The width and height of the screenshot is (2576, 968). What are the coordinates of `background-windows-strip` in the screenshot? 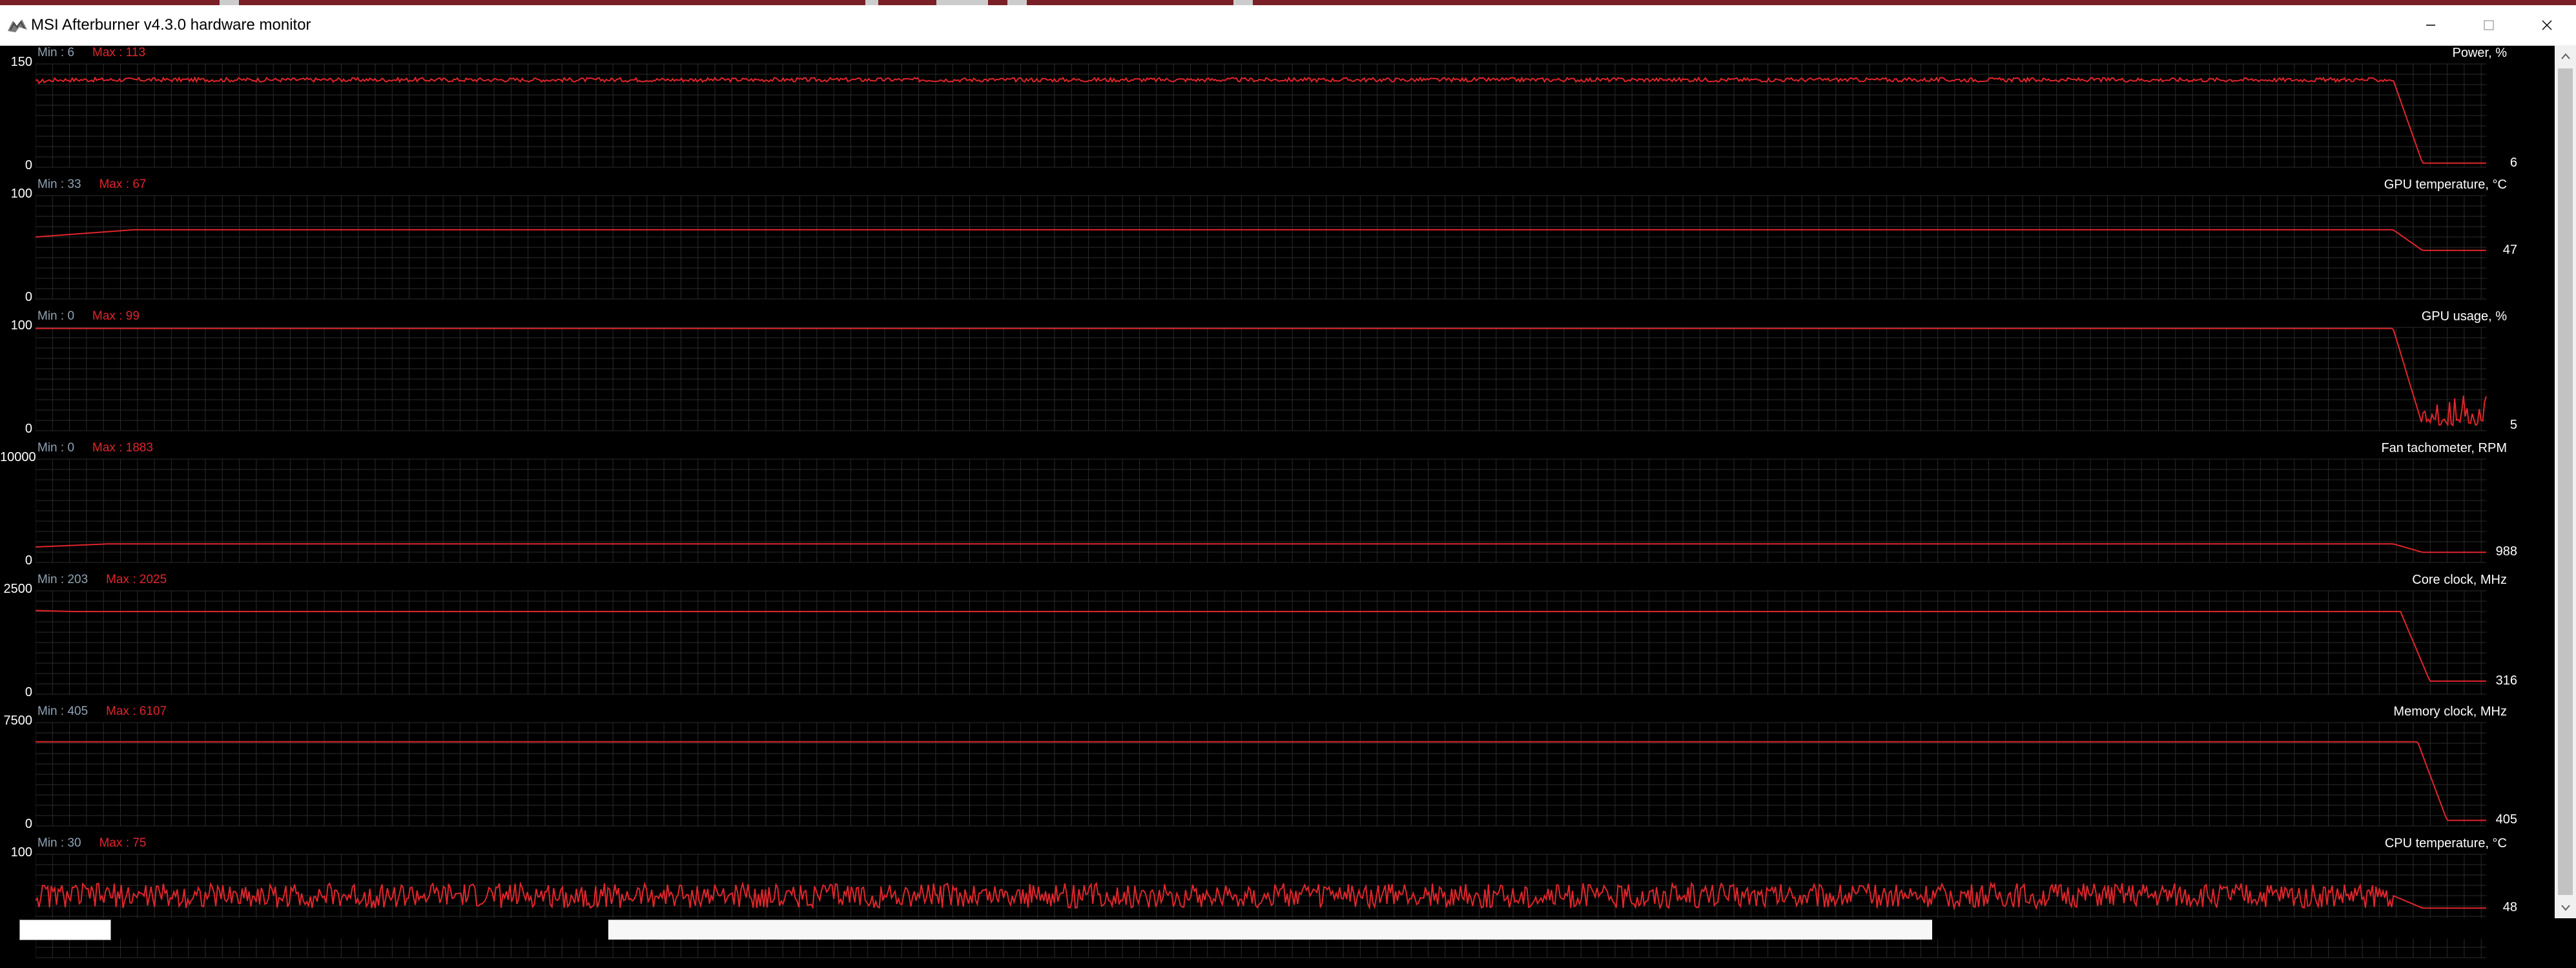 It's located at (1288, 929).